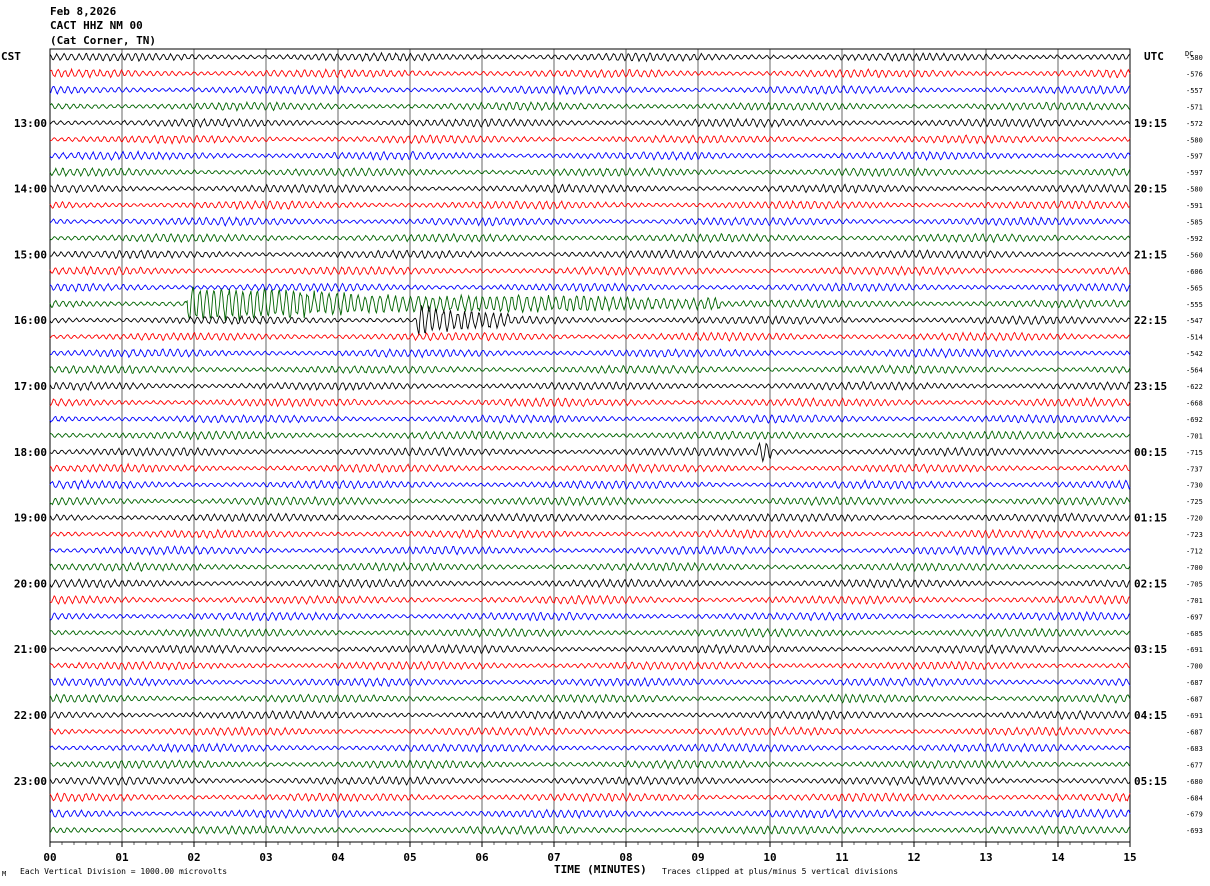 The width and height of the screenshot is (1210, 886). What do you see at coordinates (1194, 601) in the screenshot?
I see `dc-offset-label: -701` at bounding box center [1194, 601].